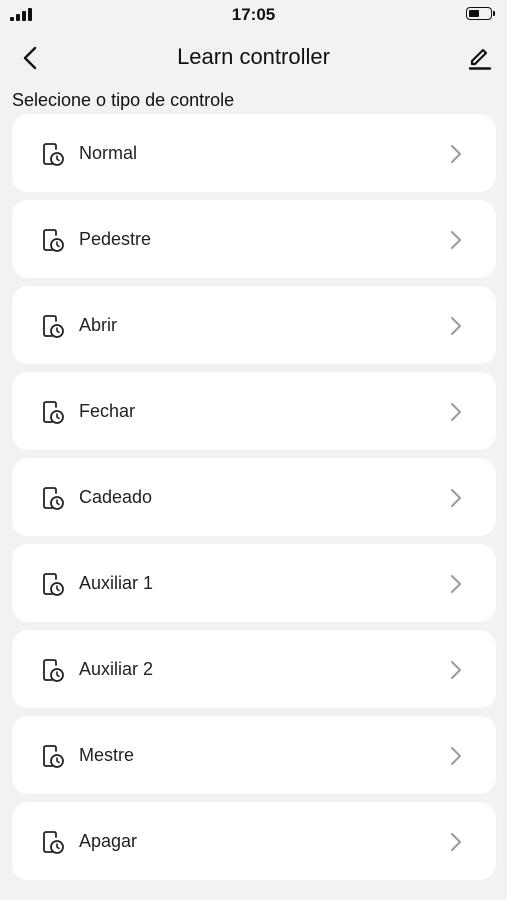 This screenshot has height=900, width=507. Describe the element at coordinates (254, 583) in the screenshot. I see `list-item: Auxiliar 1` at that location.